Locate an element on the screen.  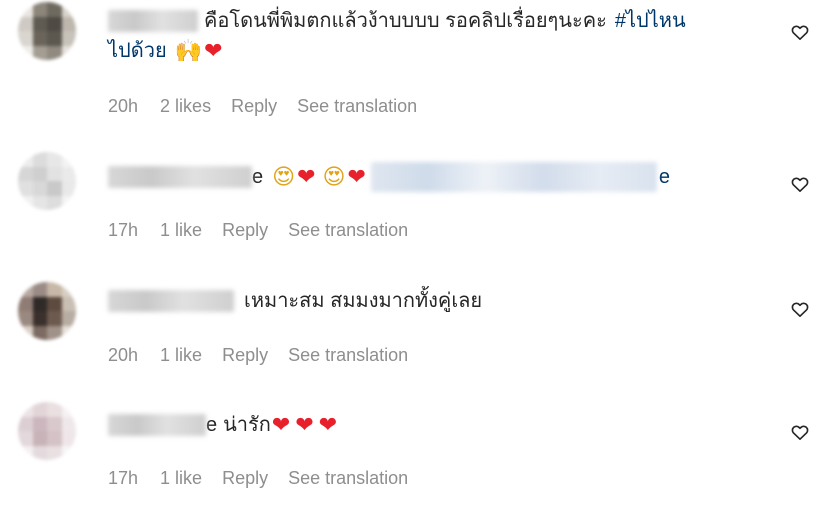
comment-meta: 20h 1 like Reply See translation is located at coordinates (268, 355).